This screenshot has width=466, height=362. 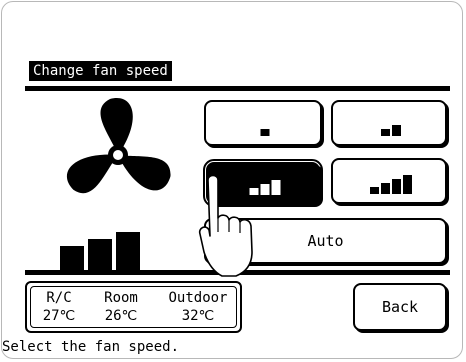 I want to click on fan-speed-1-button, so click(x=263, y=123).